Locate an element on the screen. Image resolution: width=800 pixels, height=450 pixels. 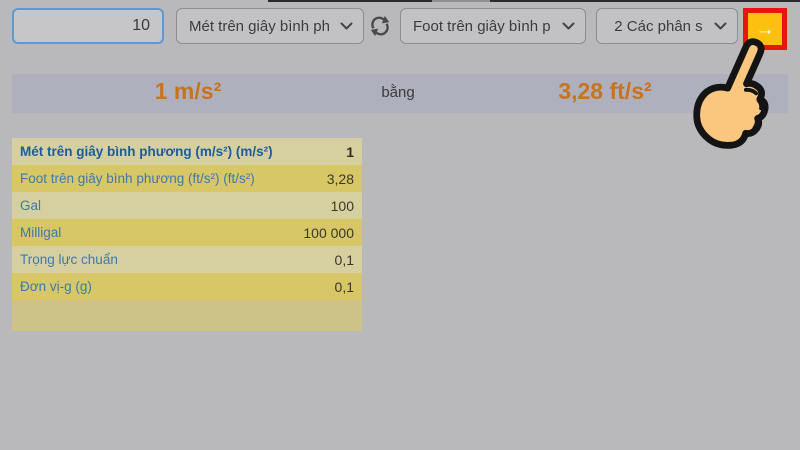
value-input is located at coordinates (88, 26).